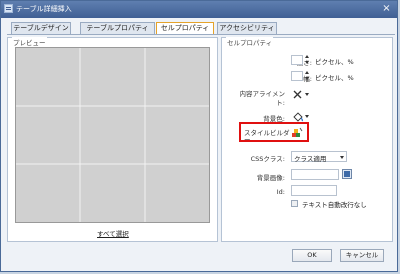 The height and width of the screenshot is (274, 400). What do you see at coordinates (294, 203) in the screenshot?
I see `nowrap-checkbox` at bounding box center [294, 203].